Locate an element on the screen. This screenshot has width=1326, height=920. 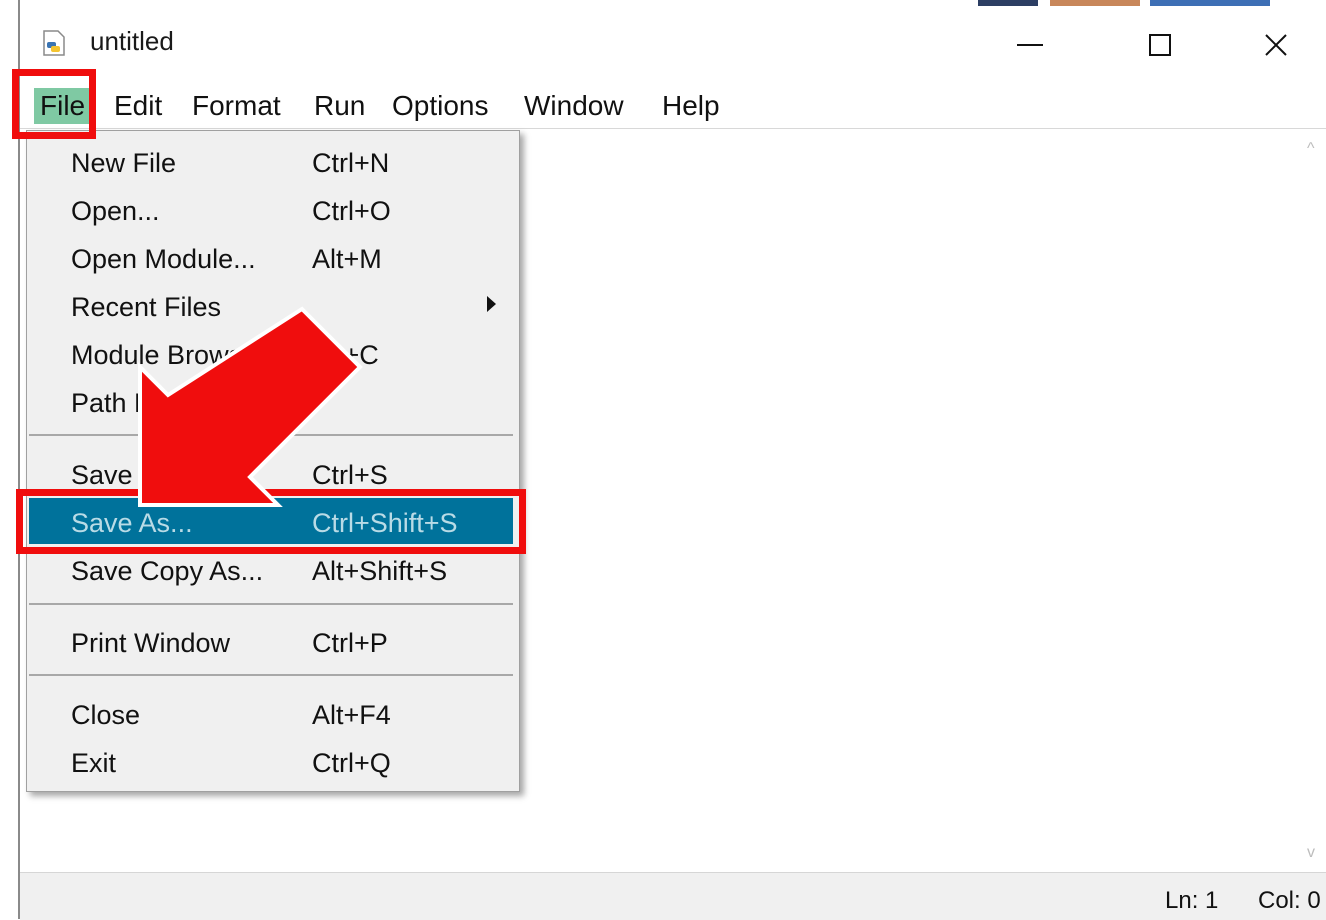
menu-item-open-module: Open Module... Alt+M is located at coordinates (273, 257).